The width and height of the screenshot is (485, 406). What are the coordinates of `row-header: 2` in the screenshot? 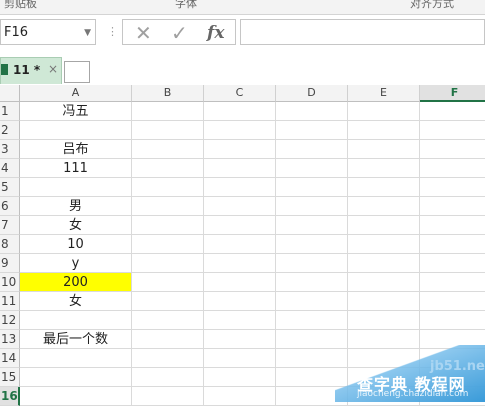 It's located at (10, 130).